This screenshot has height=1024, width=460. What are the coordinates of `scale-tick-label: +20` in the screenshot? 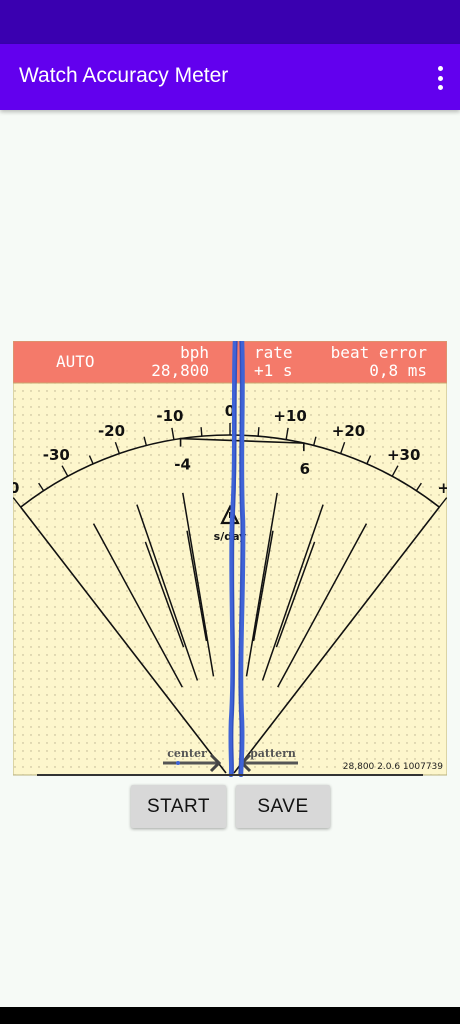 It's located at (348, 431).